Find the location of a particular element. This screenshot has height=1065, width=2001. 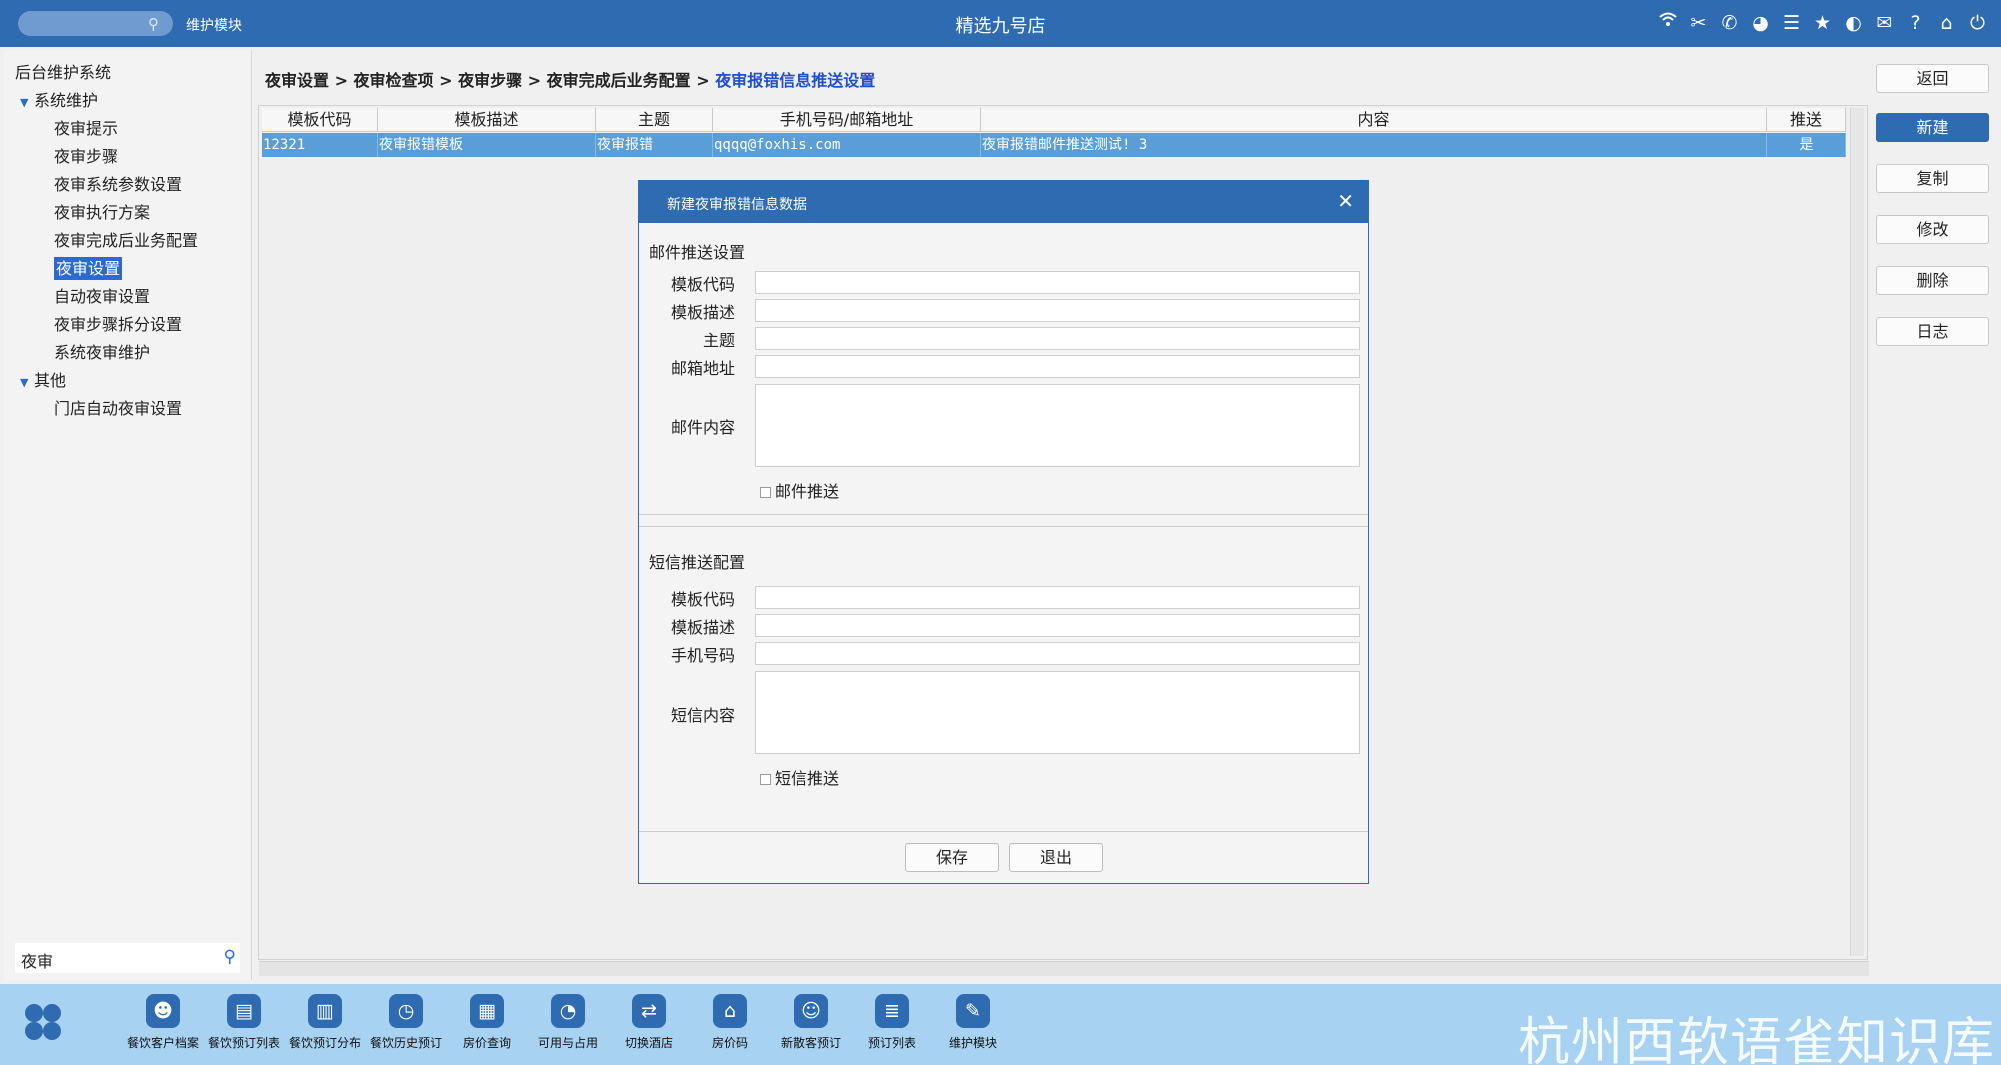

sidebar-item-store-auto-audit: 门店自动夜审设置 is located at coordinates (118, 407).